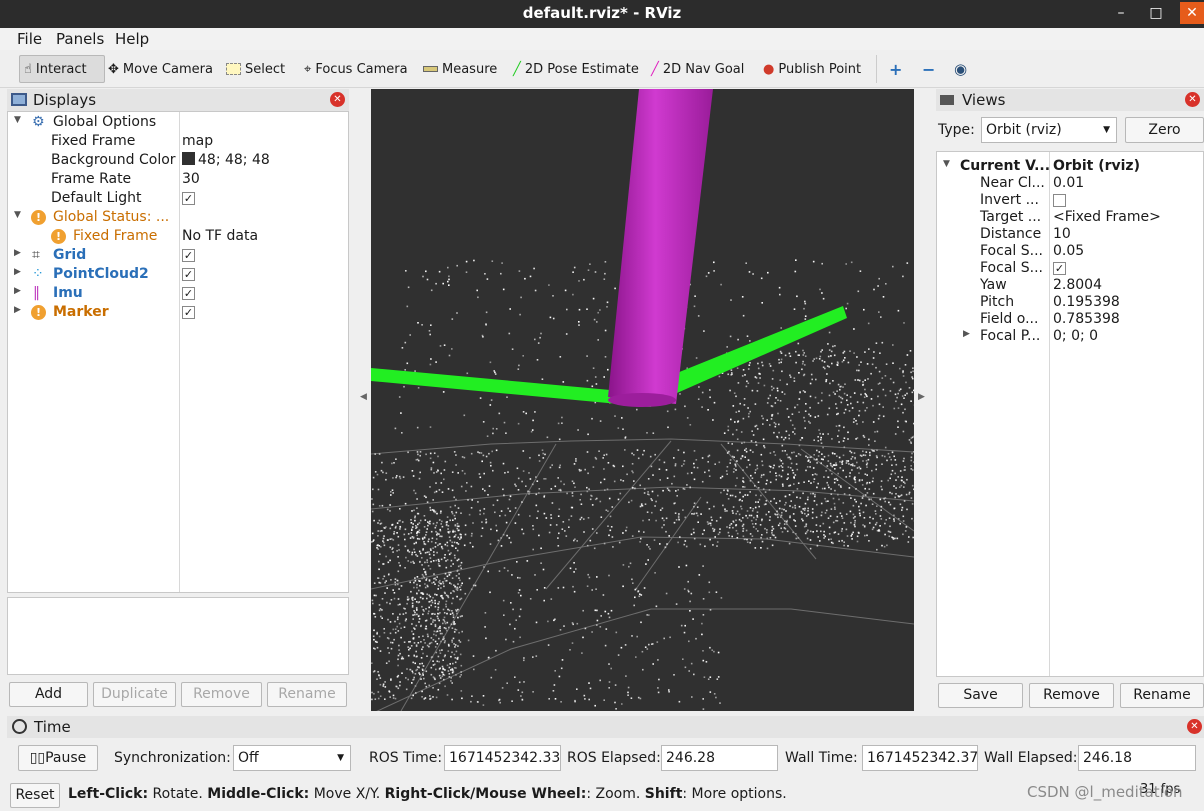 Image resolution: width=1204 pixels, height=811 pixels. What do you see at coordinates (921, 397) in the screenshot?
I see `right-splitter-handle: ▶` at bounding box center [921, 397].